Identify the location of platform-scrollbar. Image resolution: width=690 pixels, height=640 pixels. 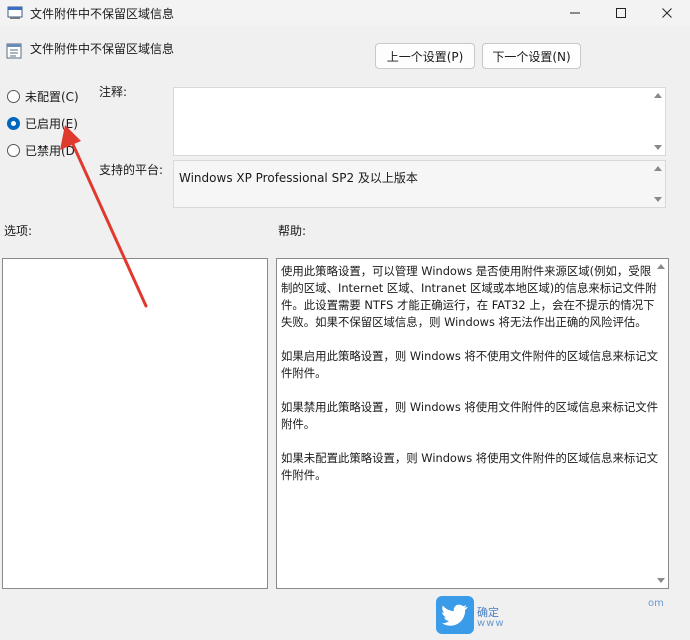
(658, 184).